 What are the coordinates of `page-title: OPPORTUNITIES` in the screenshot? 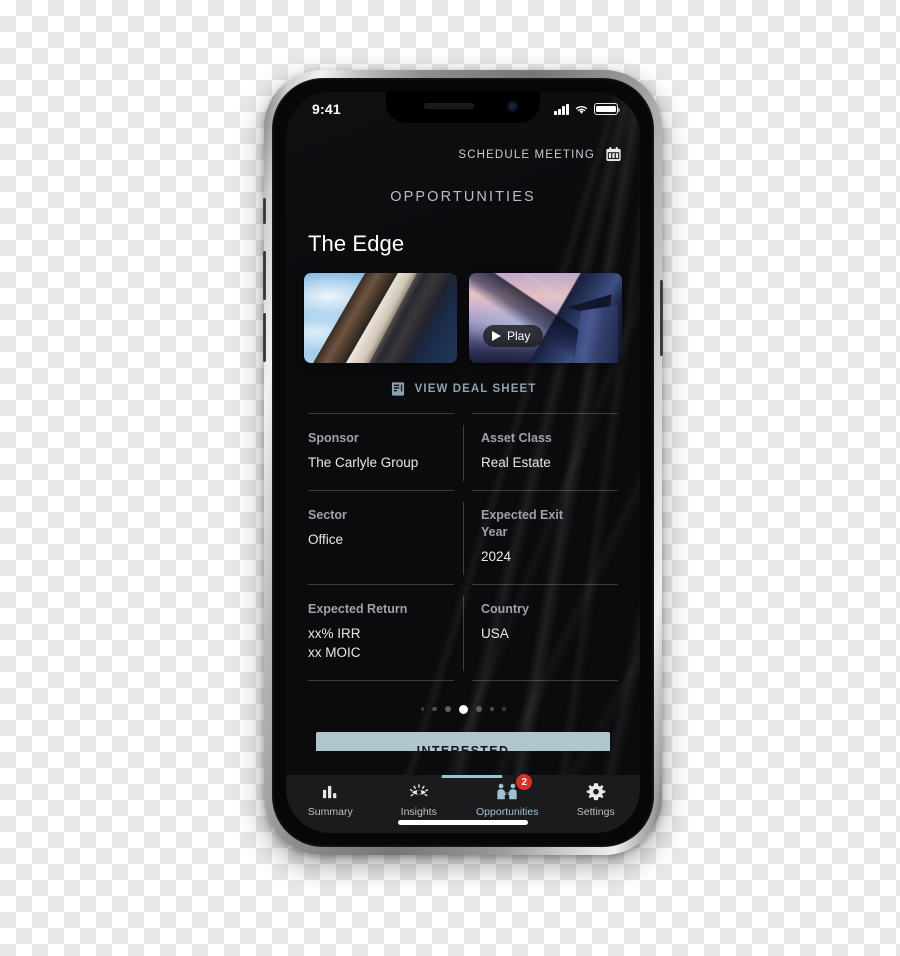 It's located at (463, 197).